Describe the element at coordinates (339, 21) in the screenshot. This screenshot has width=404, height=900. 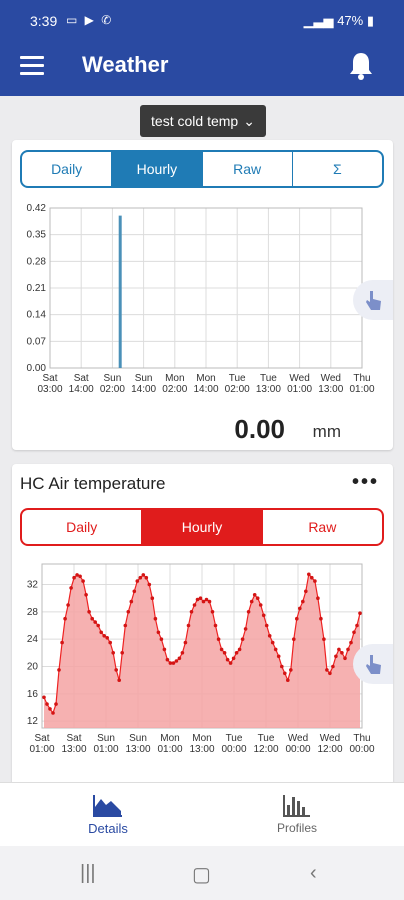
I see `status-icons: ▁▃▅ 47% ▮` at that location.